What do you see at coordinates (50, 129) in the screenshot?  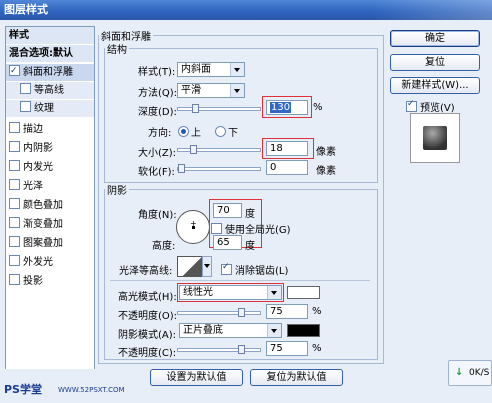 I see `sidebar-item-stroke: 描边` at bounding box center [50, 129].